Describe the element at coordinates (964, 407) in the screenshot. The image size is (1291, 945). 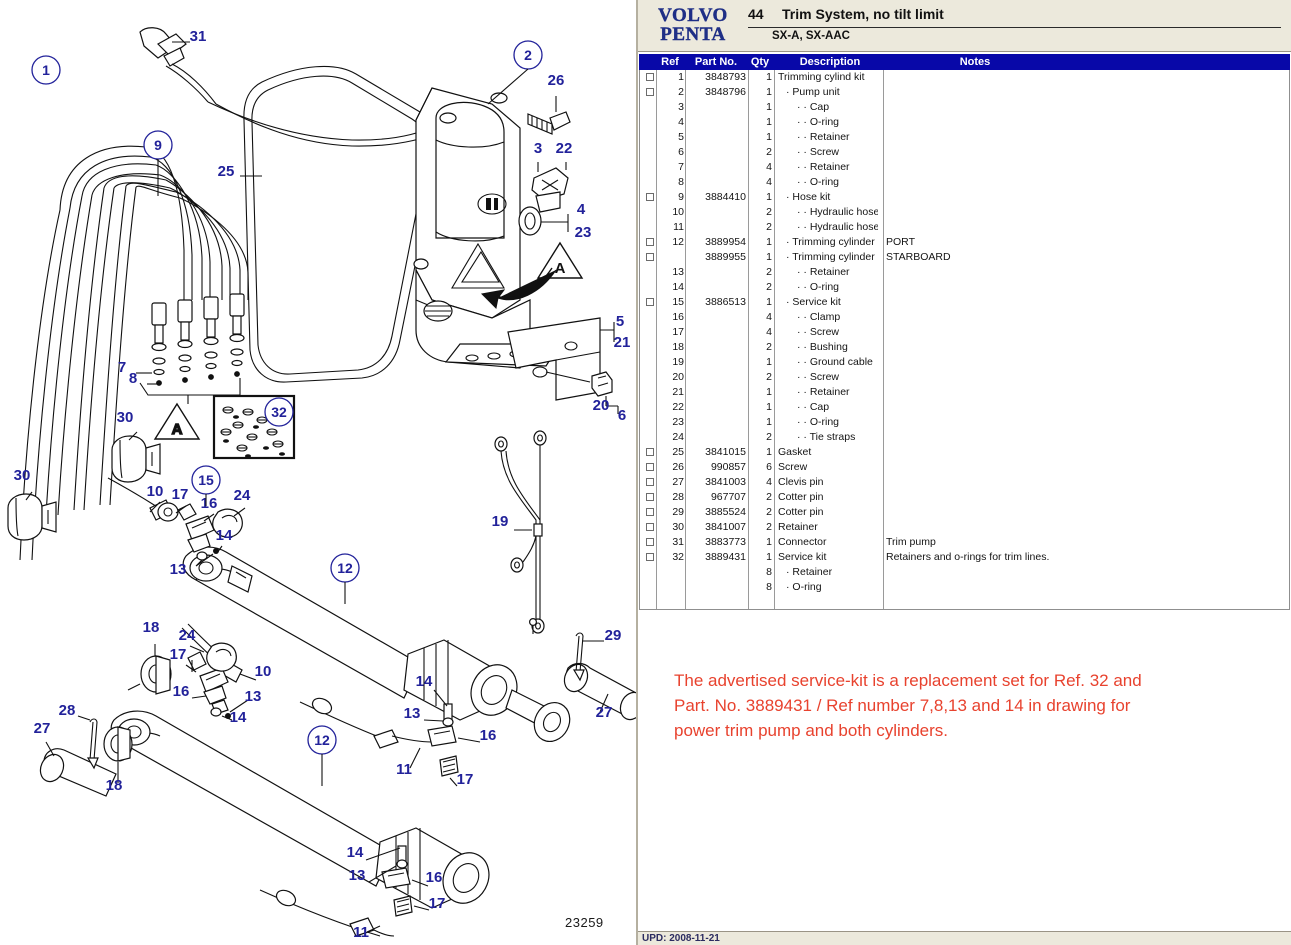
I see `table-row: 22 1 · · Cap` at that location.